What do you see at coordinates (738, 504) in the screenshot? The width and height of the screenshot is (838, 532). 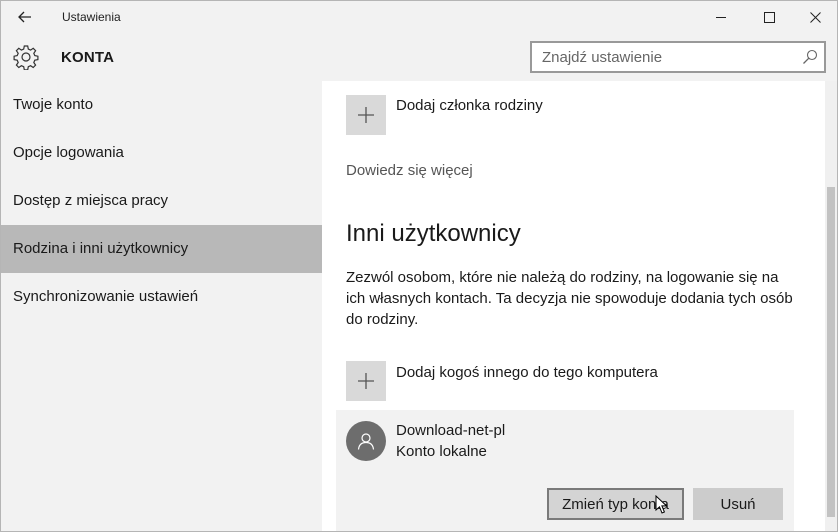 I see `remove-user-button: Usuń` at bounding box center [738, 504].